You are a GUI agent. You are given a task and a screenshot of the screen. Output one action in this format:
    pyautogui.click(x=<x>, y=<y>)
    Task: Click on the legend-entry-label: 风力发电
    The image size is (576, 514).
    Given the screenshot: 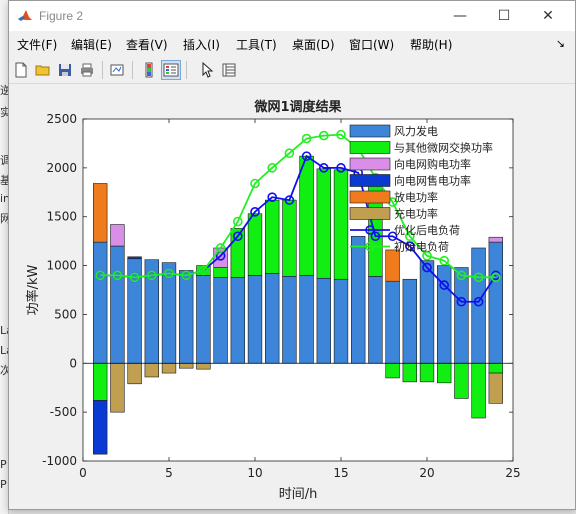 What is the action you would take?
    pyautogui.click(x=416, y=131)
    